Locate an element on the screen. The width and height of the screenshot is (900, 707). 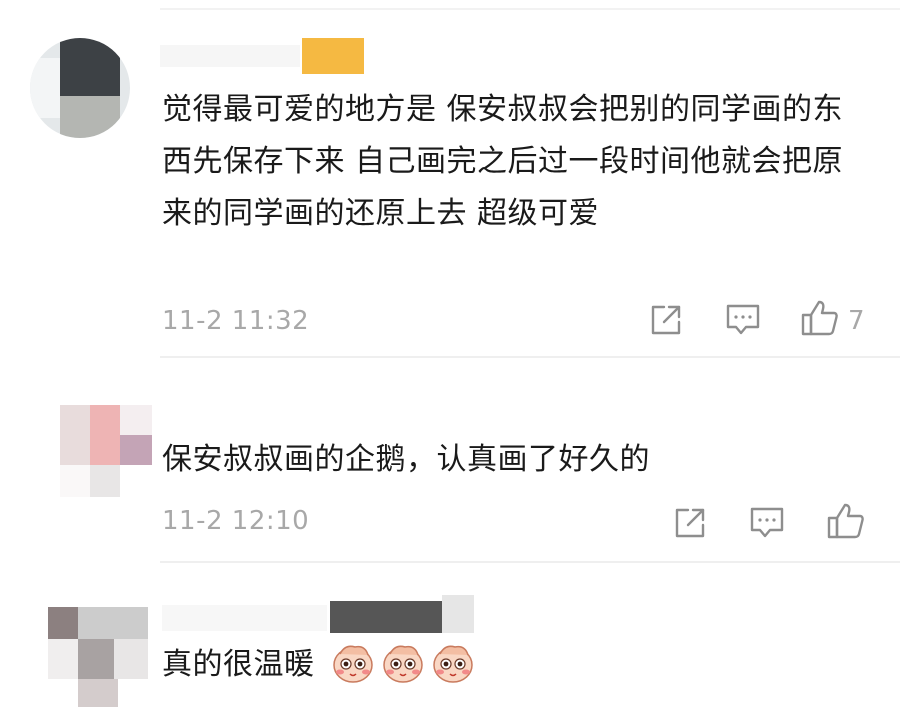
comment-text: 真的很温暖 is located at coordinates (512, 665).